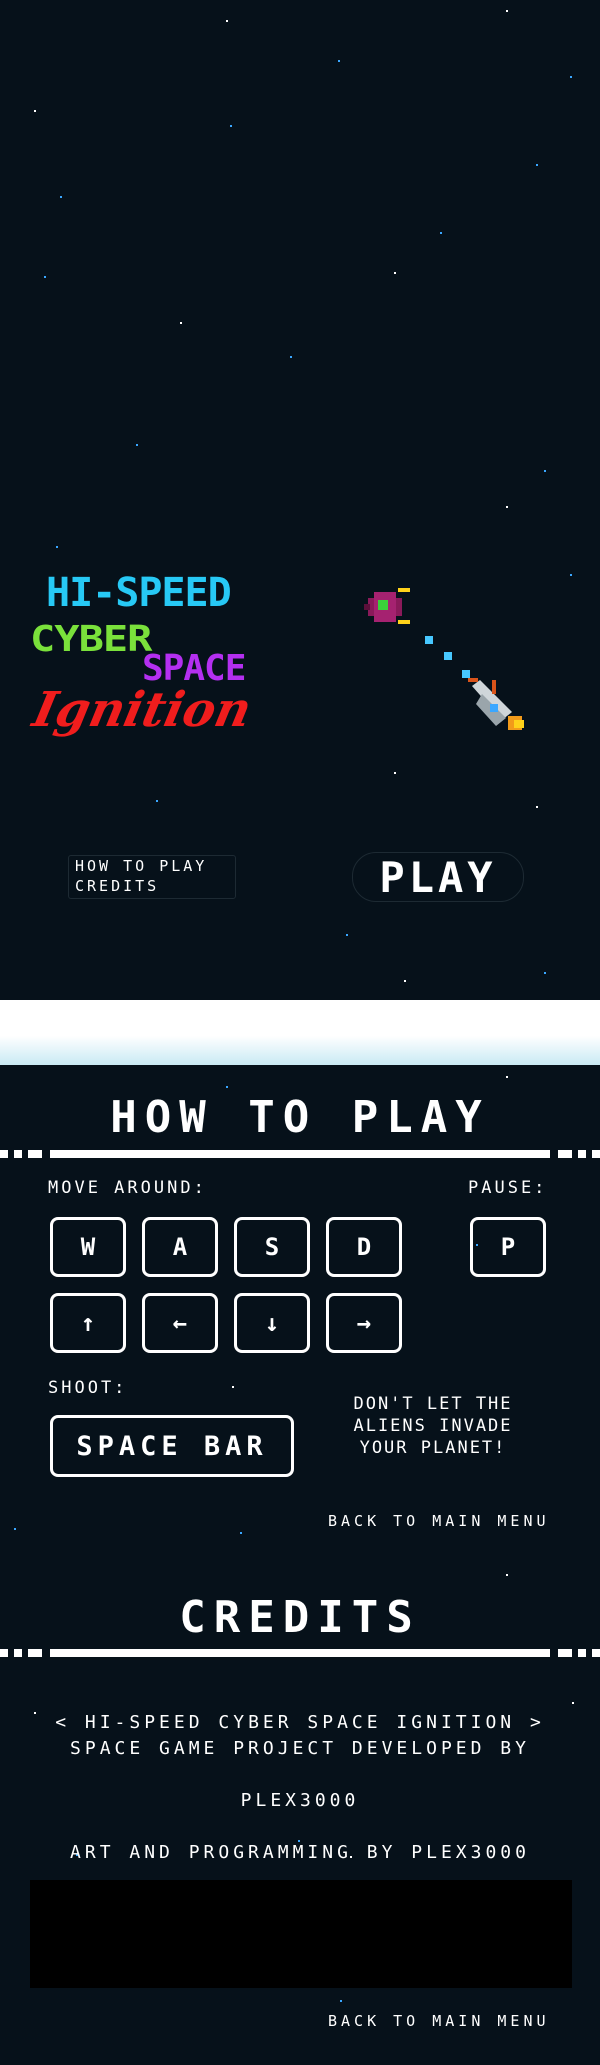  I want to click on alien-ship-icon, so click(387, 606).